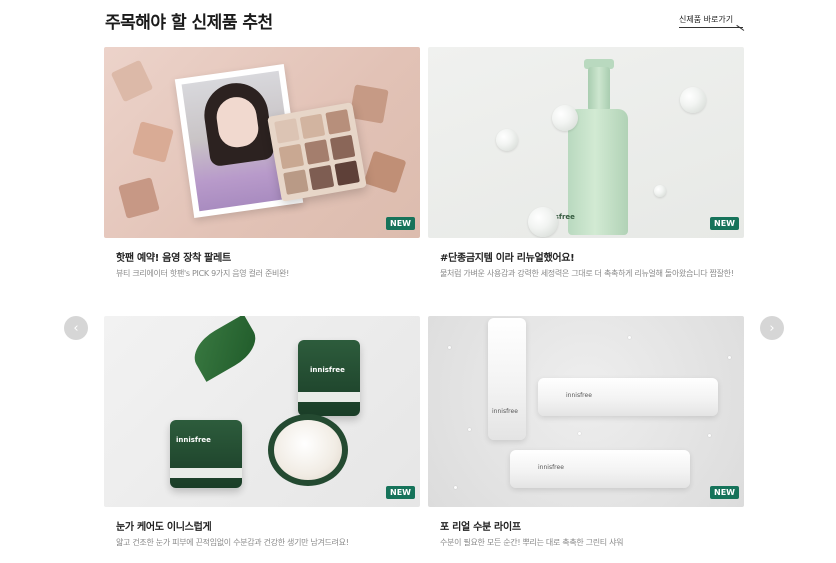 This screenshot has height=563, width=836. Describe the element at coordinates (740, 27) in the screenshot. I see `arrow-right-icon` at that location.